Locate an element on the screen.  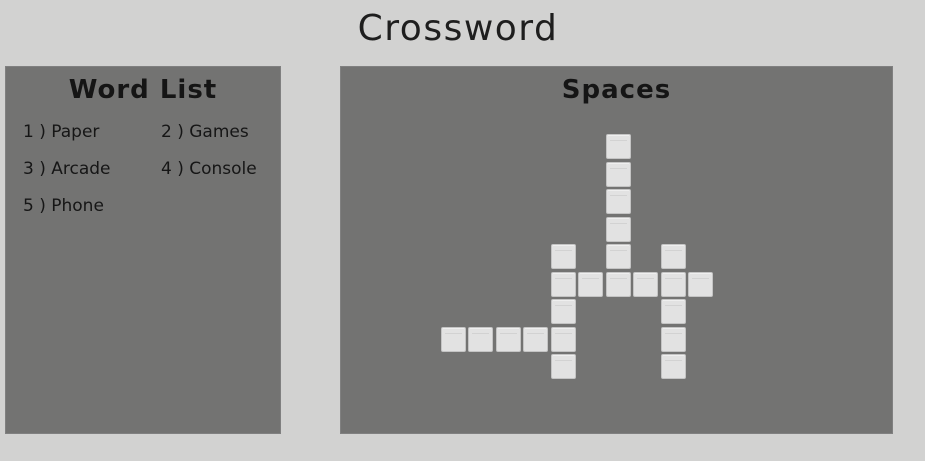
spaces-title: Spaces is located at coordinates (616, 90).